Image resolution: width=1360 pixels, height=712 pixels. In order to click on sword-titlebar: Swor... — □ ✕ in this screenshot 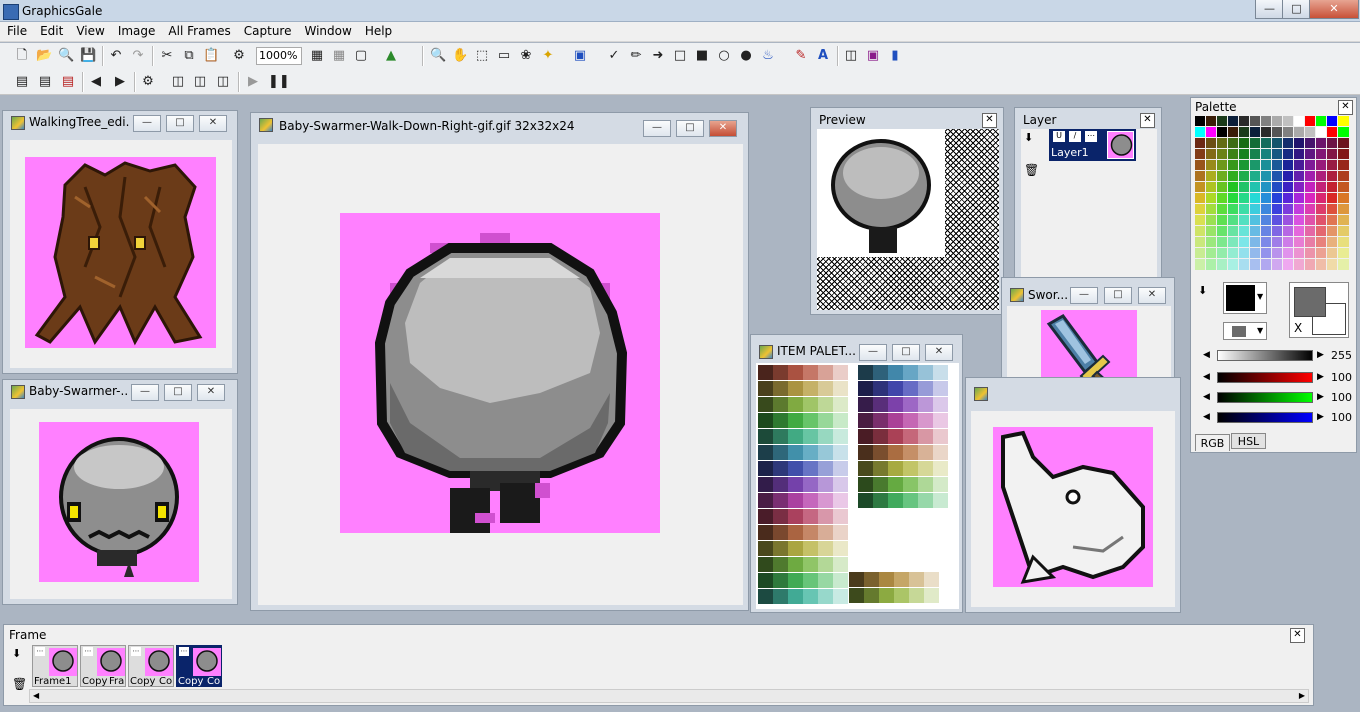, I will do `click(1088, 291)`.